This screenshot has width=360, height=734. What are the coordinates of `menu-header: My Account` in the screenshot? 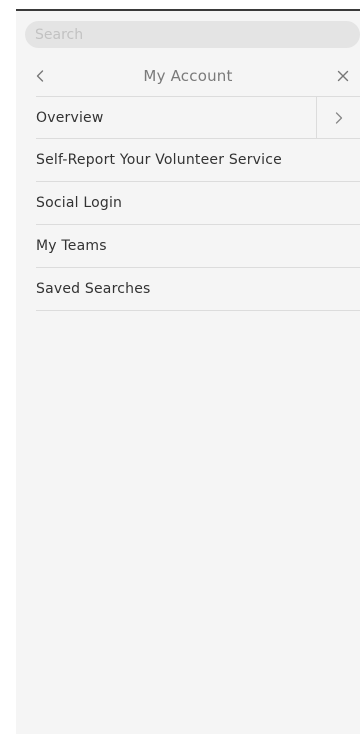 It's located at (188, 76).